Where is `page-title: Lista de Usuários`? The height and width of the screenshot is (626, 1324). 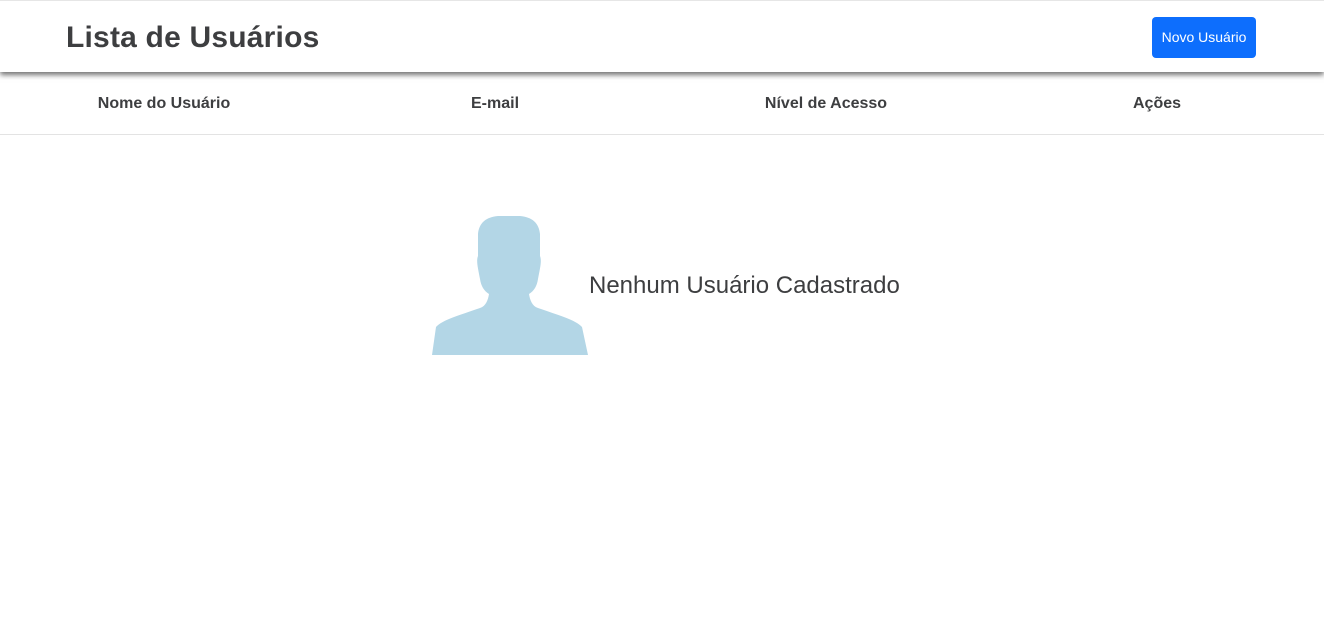 page-title: Lista de Usuários is located at coordinates (193, 37).